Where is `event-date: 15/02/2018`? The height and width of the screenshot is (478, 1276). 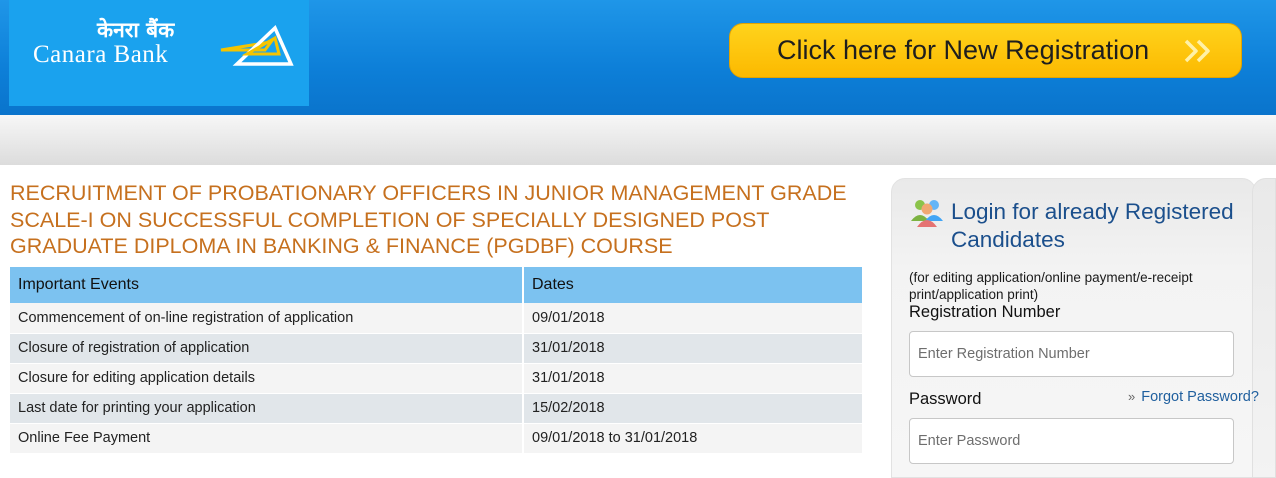 event-date: 15/02/2018 is located at coordinates (693, 408).